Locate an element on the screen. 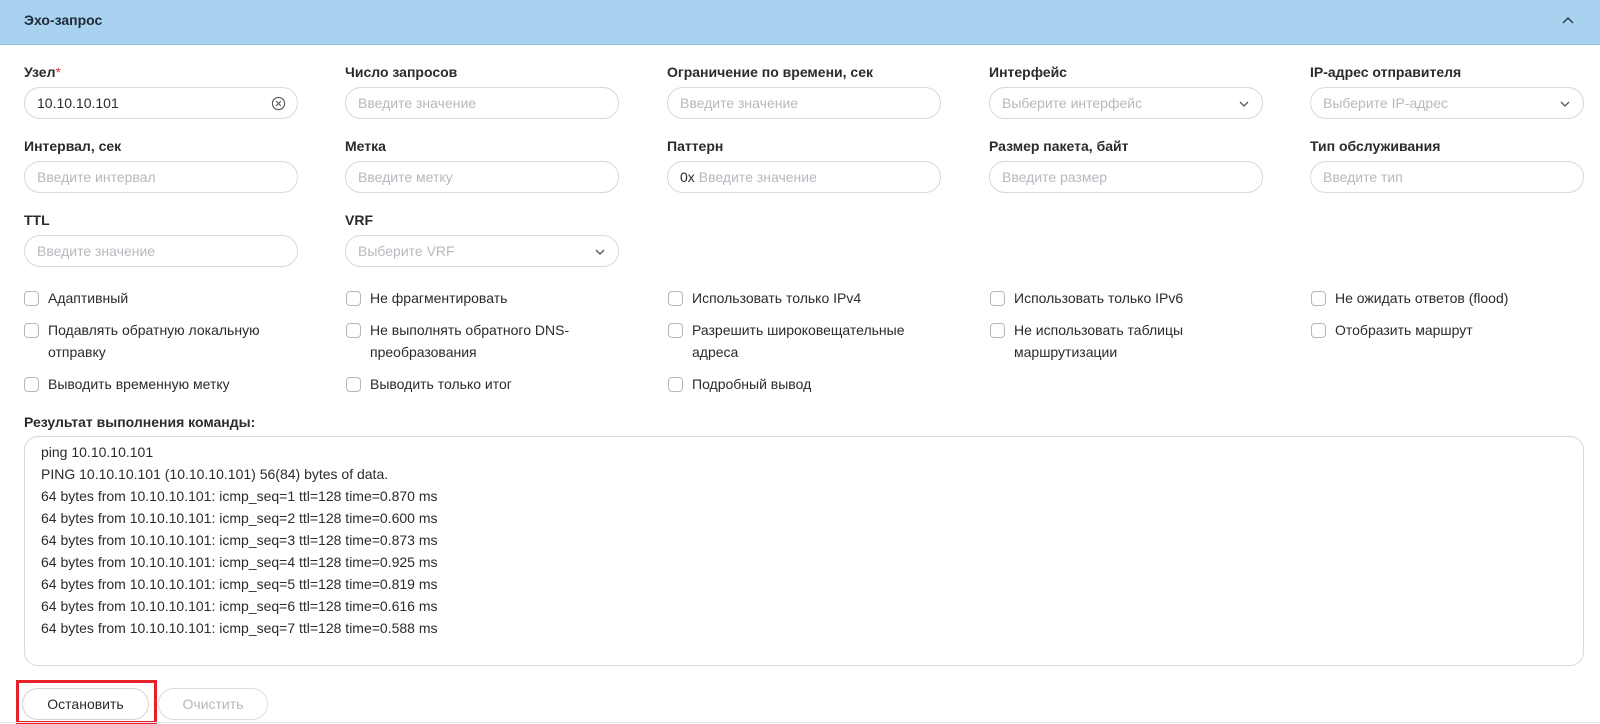 This screenshot has width=1600, height=724. ipv4-only-label: Использовать только IPv4 is located at coordinates (777, 298).